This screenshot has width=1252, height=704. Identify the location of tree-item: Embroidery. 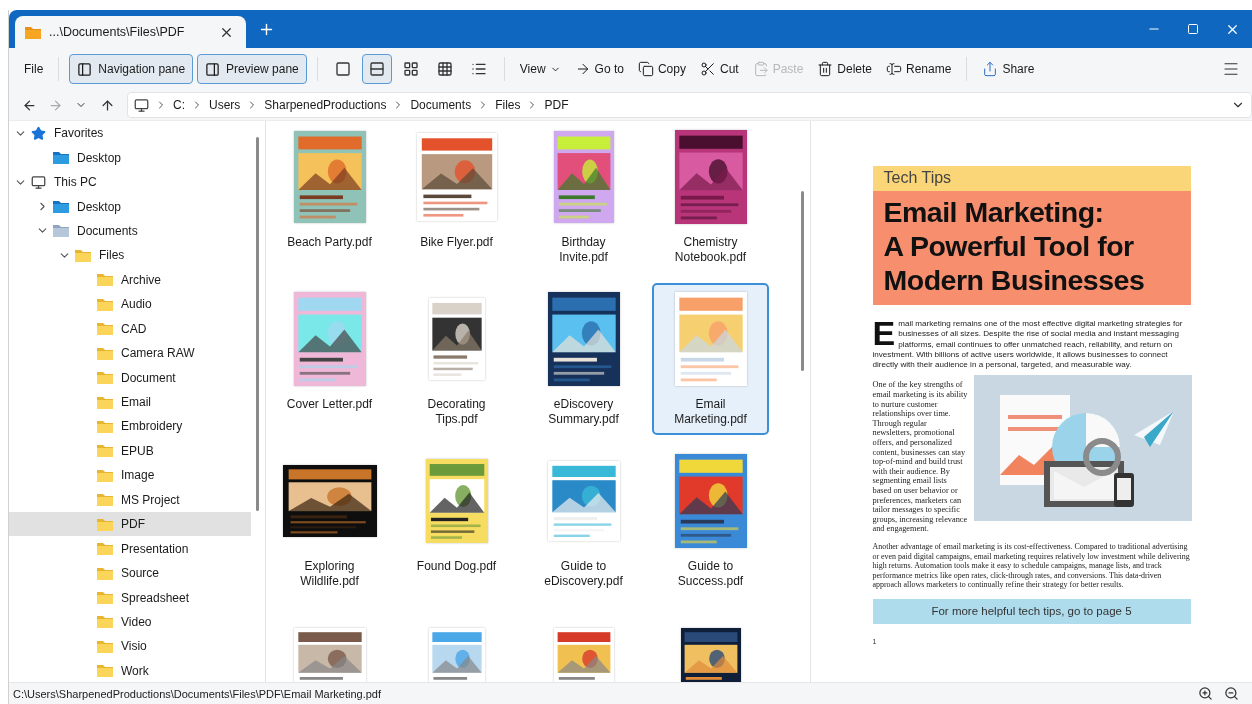
(130, 426).